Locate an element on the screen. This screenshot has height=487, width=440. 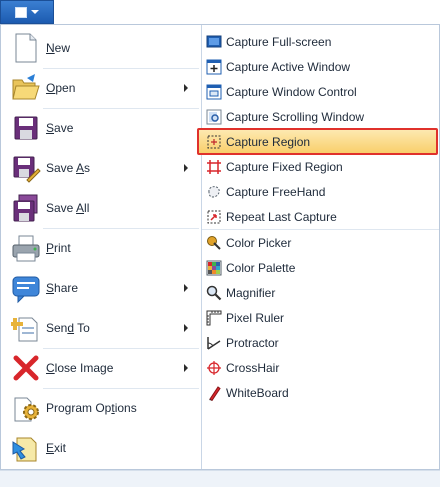
printer-icon is located at coordinates (26, 248).